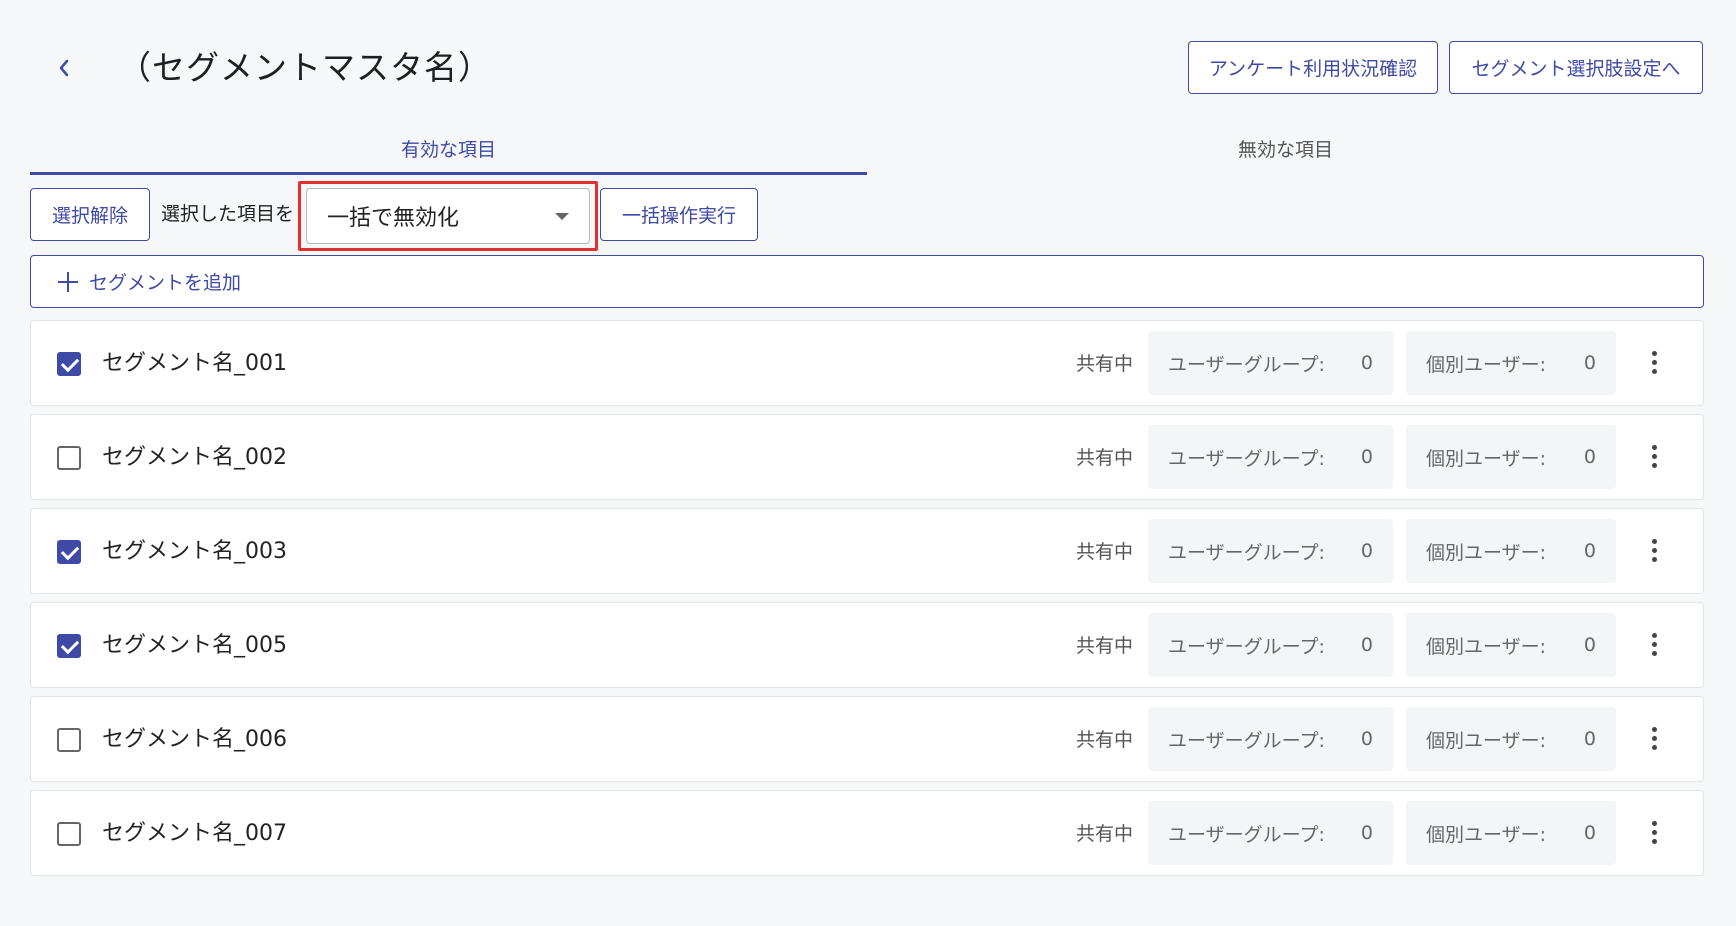 This screenshot has height=926, width=1736. Describe the element at coordinates (194, 457) in the screenshot. I see `segment-name: セグメント名_002` at that location.